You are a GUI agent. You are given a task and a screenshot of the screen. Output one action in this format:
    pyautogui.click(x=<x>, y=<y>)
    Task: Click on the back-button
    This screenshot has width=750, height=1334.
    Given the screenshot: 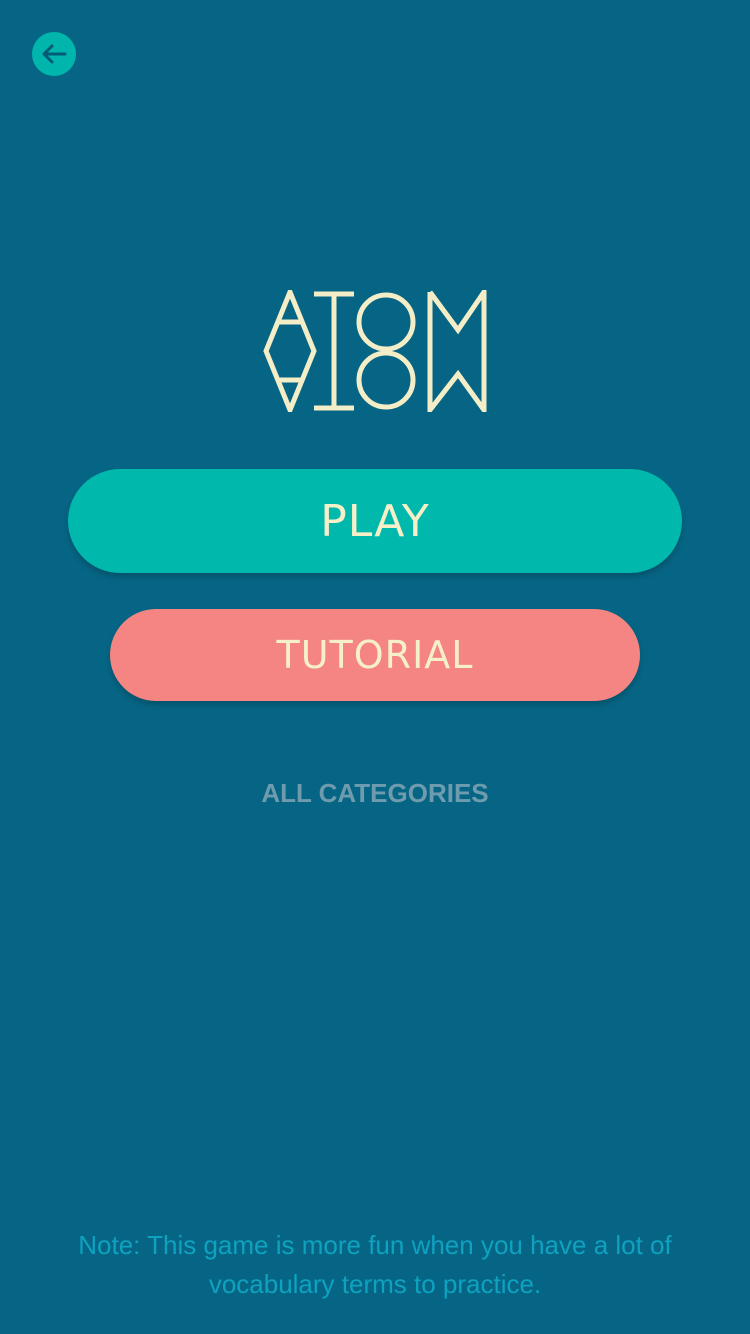 What is the action you would take?
    pyautogui.click(x=54, y=54)
    